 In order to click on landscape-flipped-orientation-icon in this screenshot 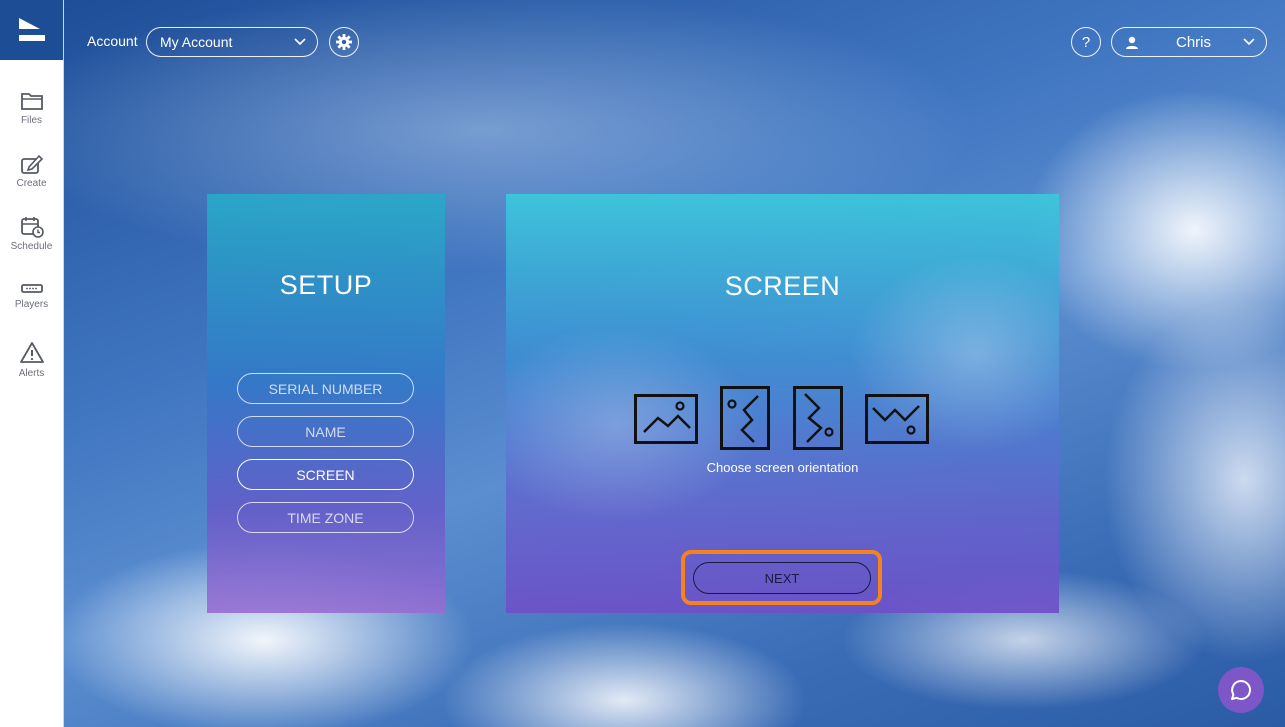, I will do `click(897, 419)`.